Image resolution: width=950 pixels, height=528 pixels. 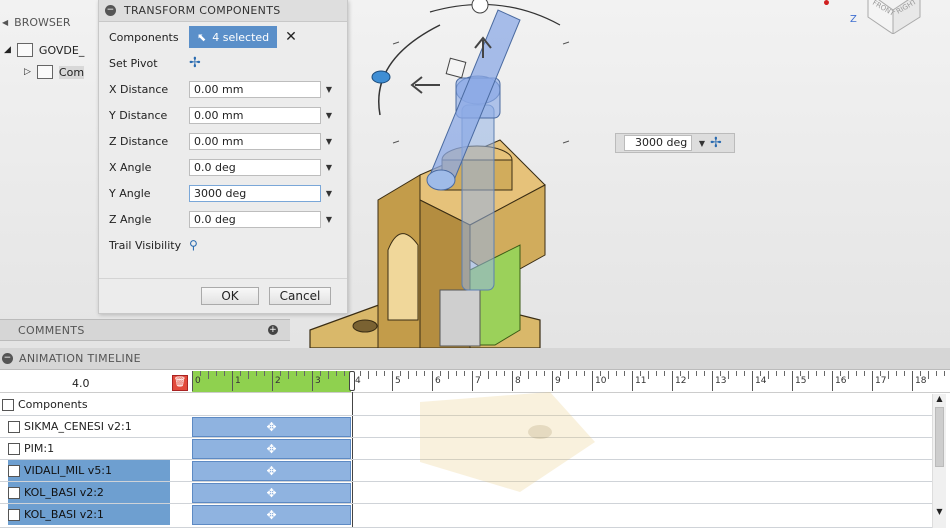 I want to click on track-item: PIM:1, so click(x=89, y=448).